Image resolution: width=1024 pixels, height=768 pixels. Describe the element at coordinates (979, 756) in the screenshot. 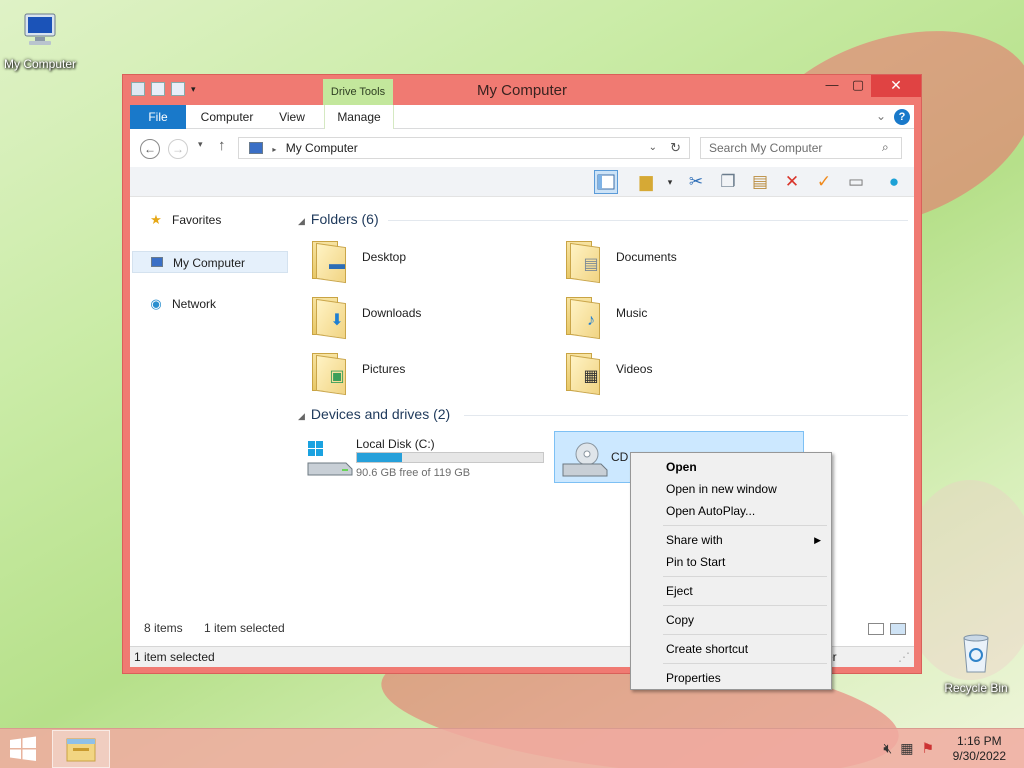

I see `clock-date: 9/30/2022` at that location.